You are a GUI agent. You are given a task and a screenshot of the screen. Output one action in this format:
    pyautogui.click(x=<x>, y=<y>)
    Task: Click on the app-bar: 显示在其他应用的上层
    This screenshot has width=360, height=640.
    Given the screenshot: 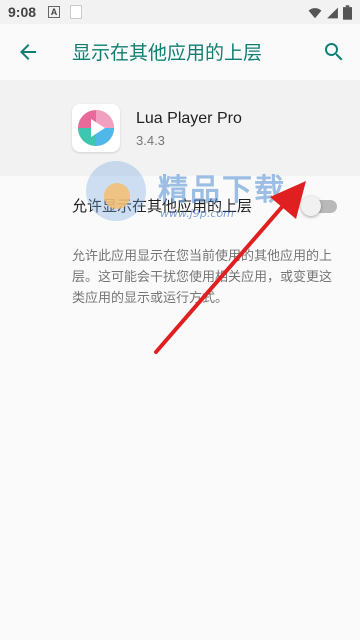 What is the action you would take?
    pyautogui.click(x=180, y=52)
    